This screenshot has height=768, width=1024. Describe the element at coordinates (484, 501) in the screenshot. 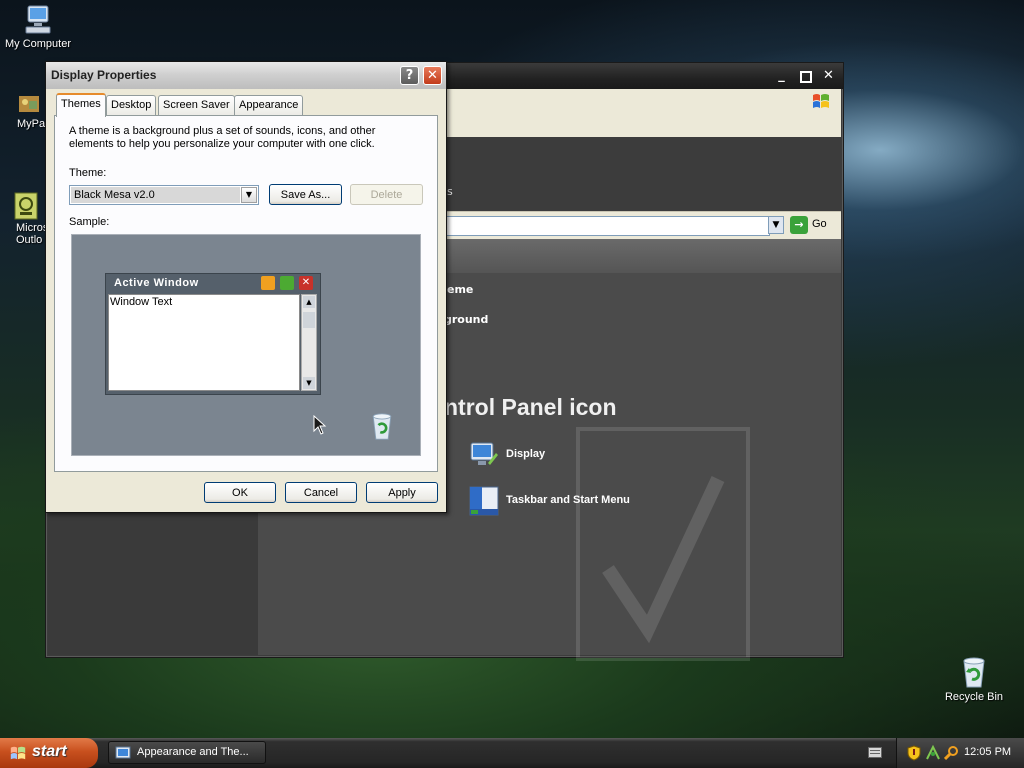

I see `taskbar-icon` at that location.